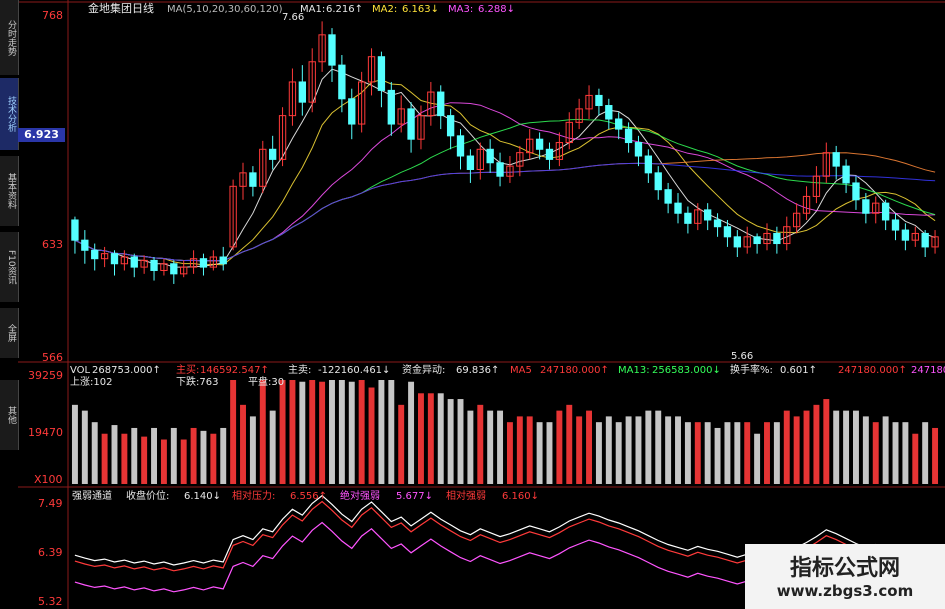 This screenshot has height=609, width=945. What do you see at coordinates (9, 415) in the screenshot?
I see `tab-other: 其他` at bounding box center [9, 415].